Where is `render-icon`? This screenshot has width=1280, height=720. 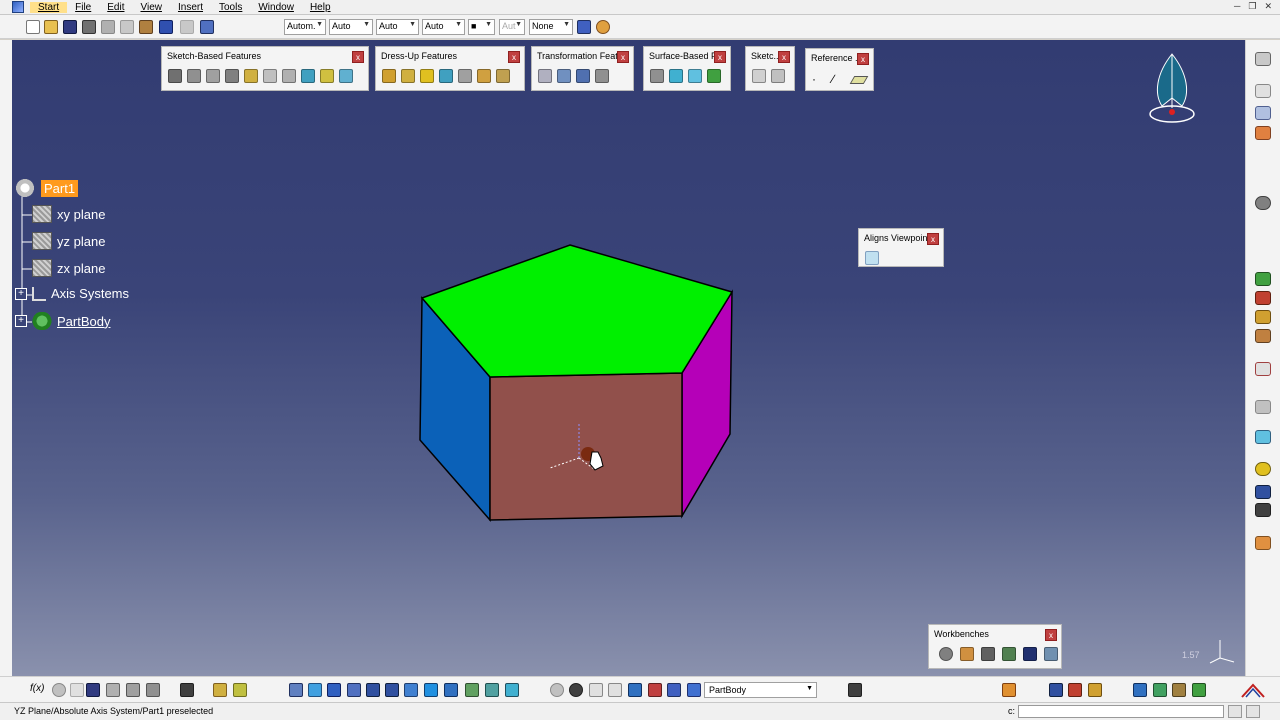 render-icon is located at coordinates (1140, 690).